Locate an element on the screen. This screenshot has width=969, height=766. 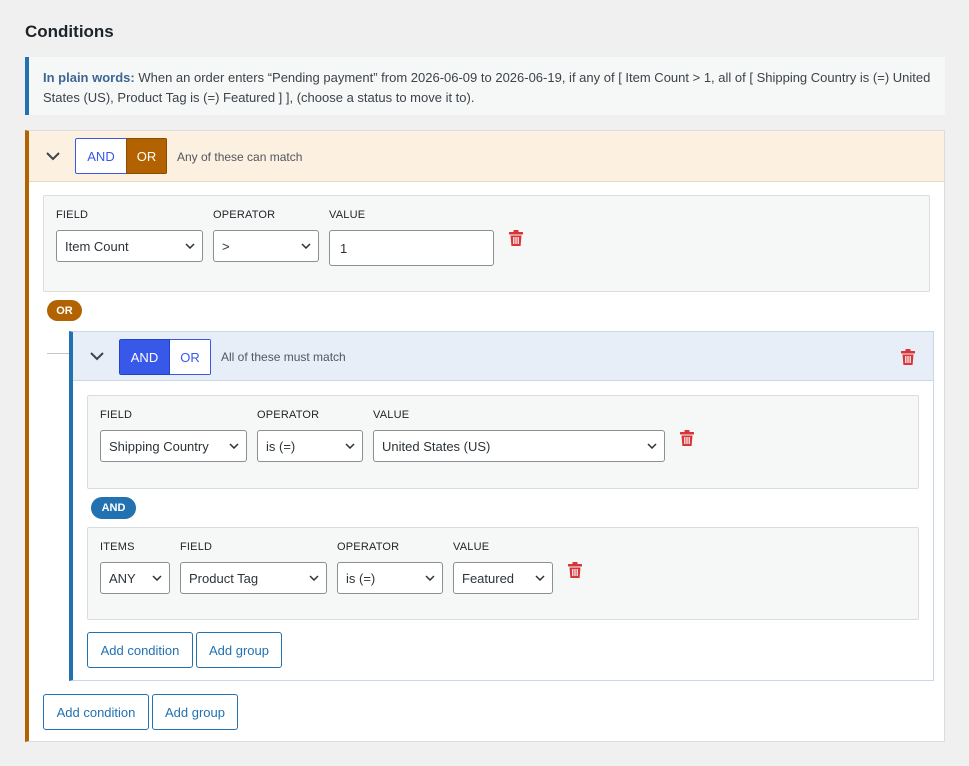
field-select: Product Tag is located at coordinates (253, 578).